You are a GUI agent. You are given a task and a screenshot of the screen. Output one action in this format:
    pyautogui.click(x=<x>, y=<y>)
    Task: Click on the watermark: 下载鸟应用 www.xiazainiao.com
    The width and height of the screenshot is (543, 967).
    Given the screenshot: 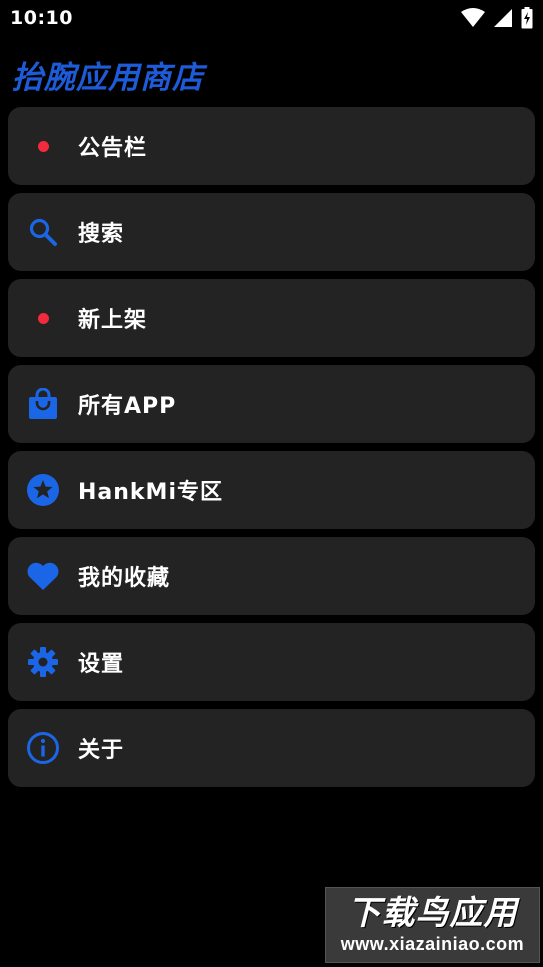 What is the action you would take?
    pyautogui.click(x=432, y=925)
    